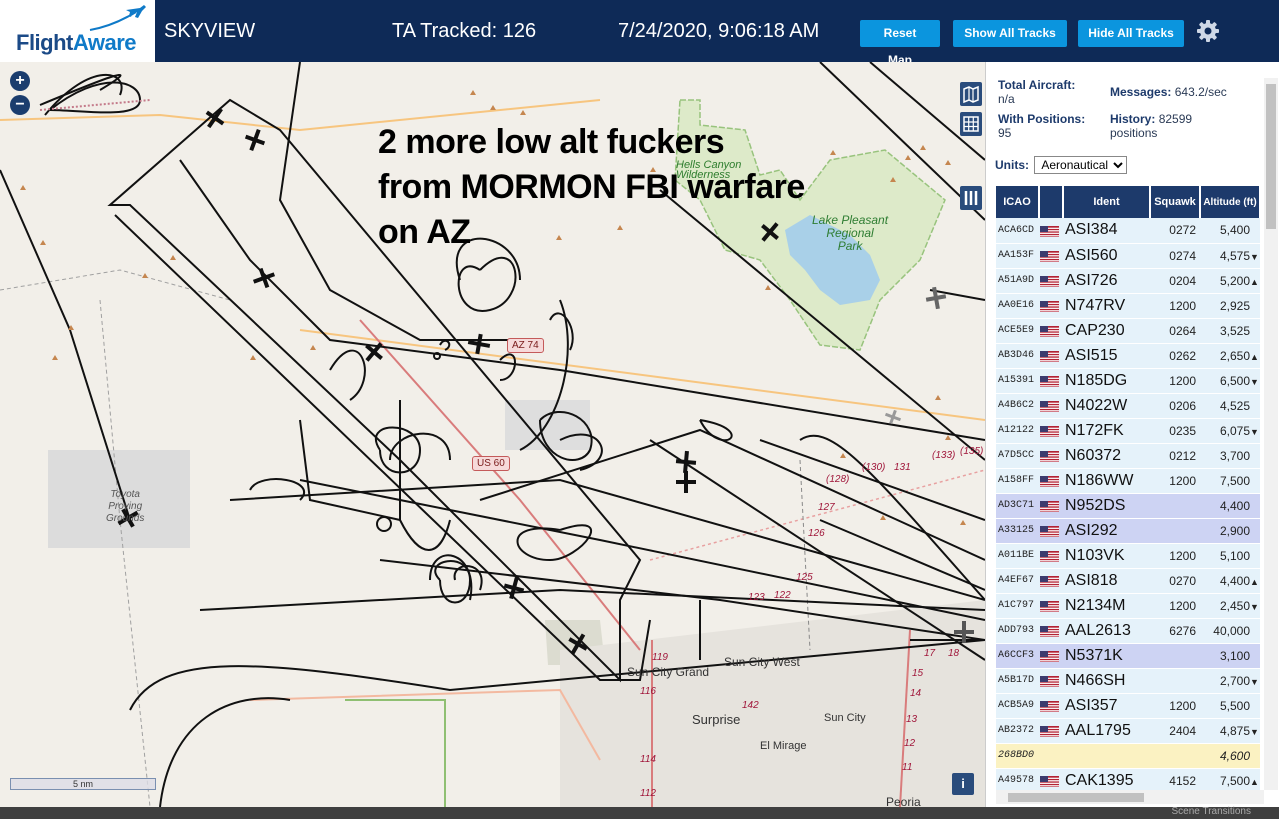 The height and width of the screenshot is (819, 1279). Describe the element at coordinates (1017, 331) in the screenshot. I see `icao-cell: ACE5E9` at that location.